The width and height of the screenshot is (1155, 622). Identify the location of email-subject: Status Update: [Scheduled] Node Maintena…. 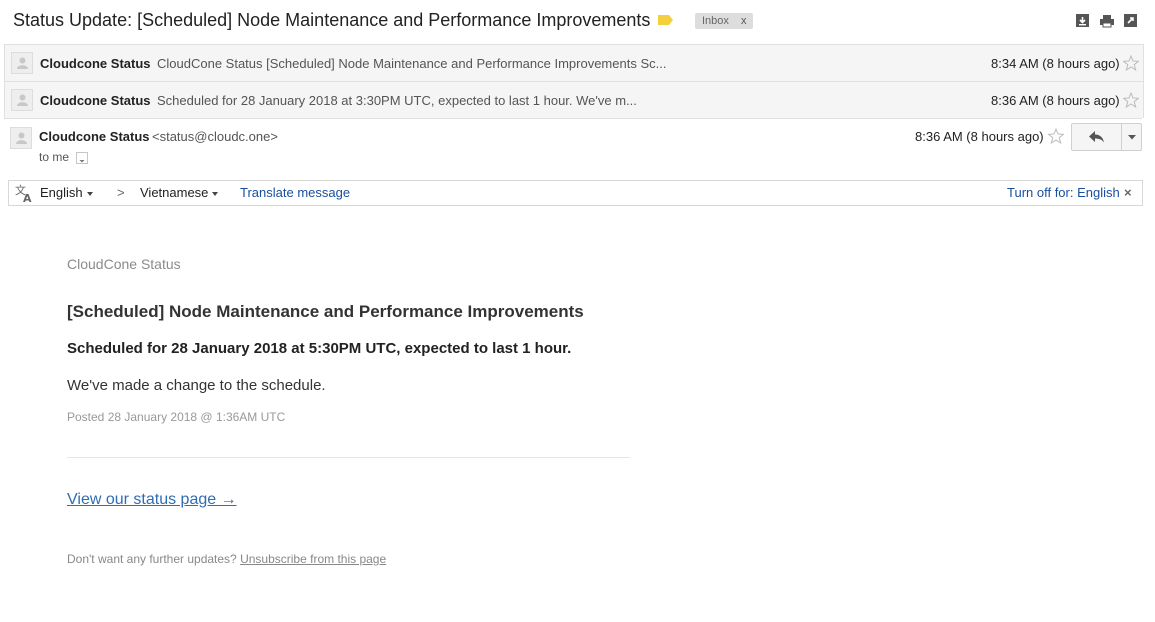
(332, 20).